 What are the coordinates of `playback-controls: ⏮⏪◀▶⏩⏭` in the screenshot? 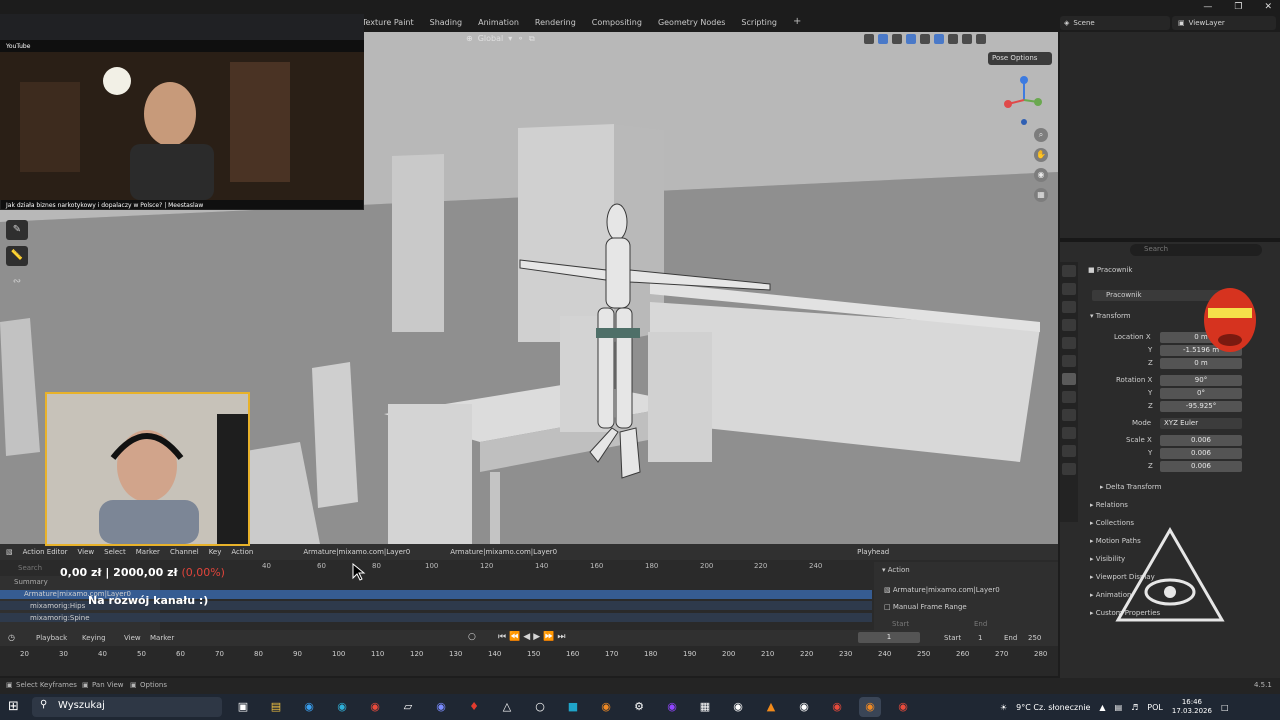 It's located at (533, 637).